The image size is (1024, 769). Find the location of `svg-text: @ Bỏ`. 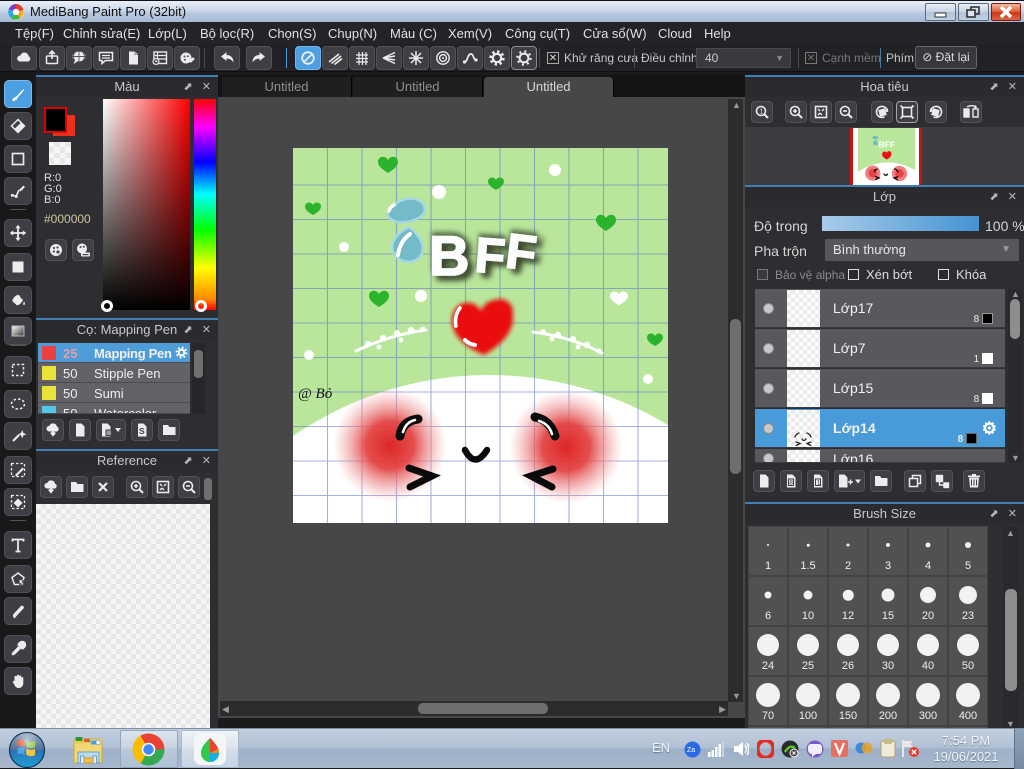

svg-text: @ Bỏ is located at coordinates (315, 394).